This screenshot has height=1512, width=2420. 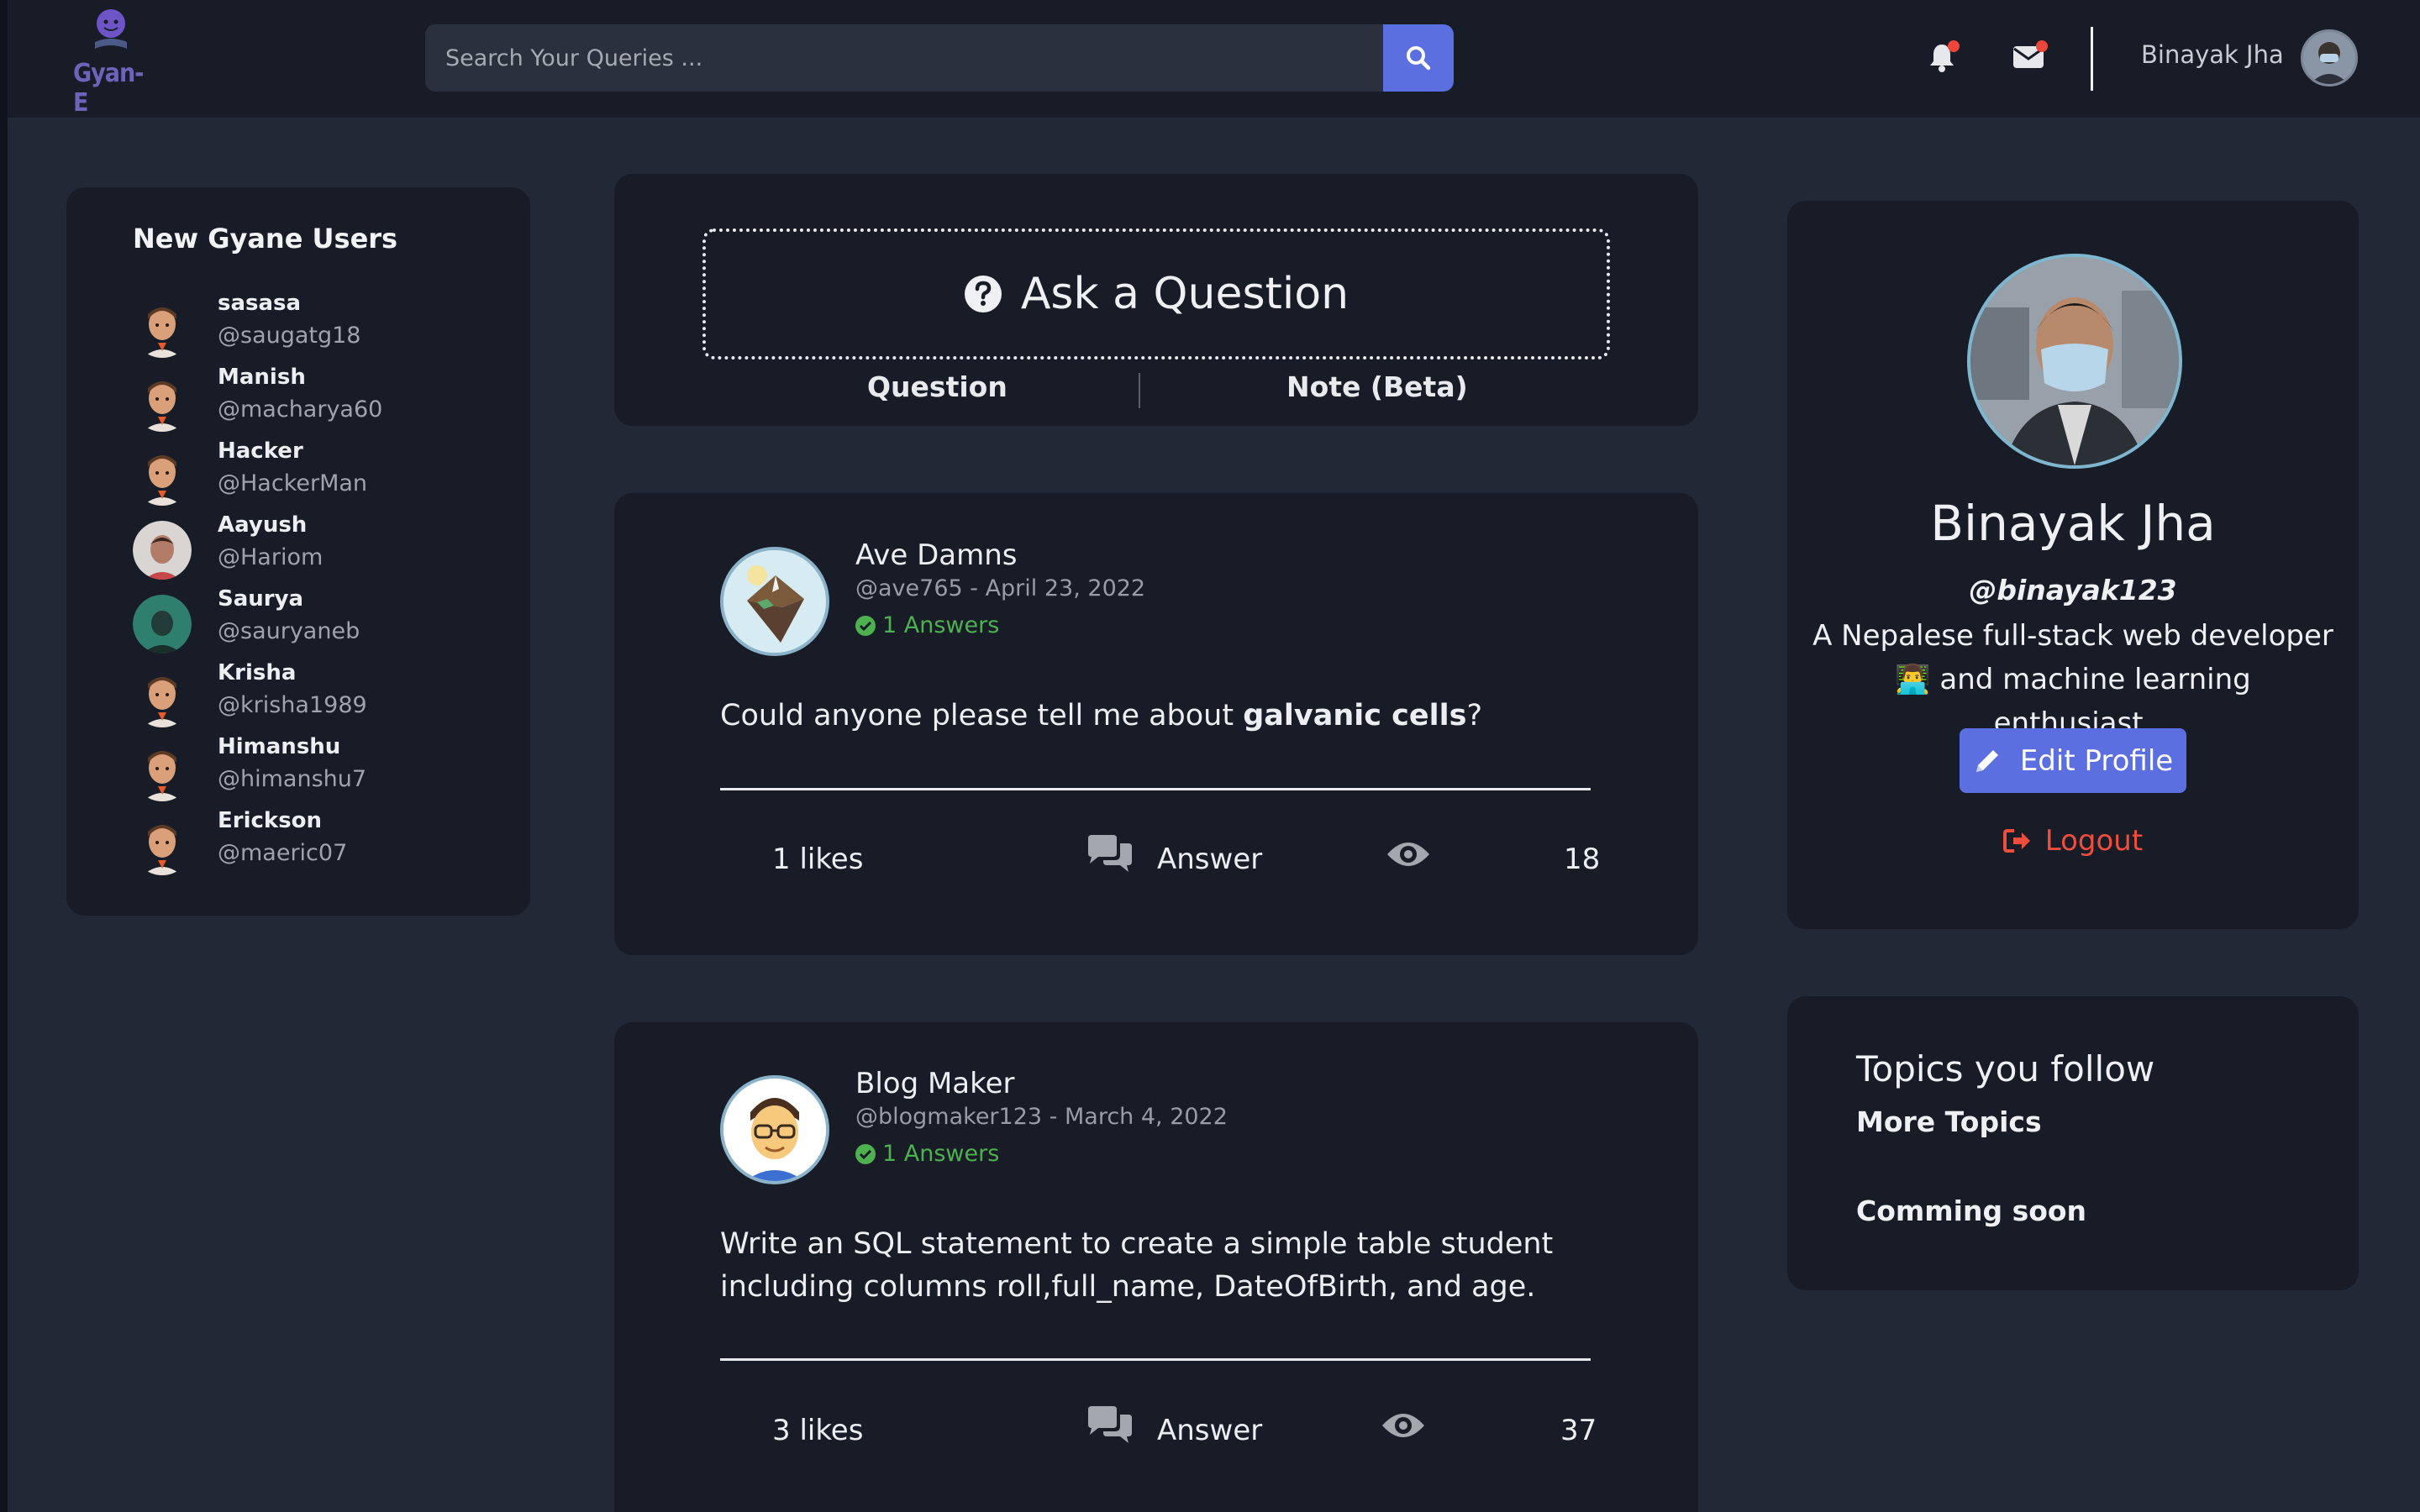 What do you see at coordinates (1184, 294) in the screenshot?
I see `ask-question-label: Ask a Question` at bounding box center [1184, 294].